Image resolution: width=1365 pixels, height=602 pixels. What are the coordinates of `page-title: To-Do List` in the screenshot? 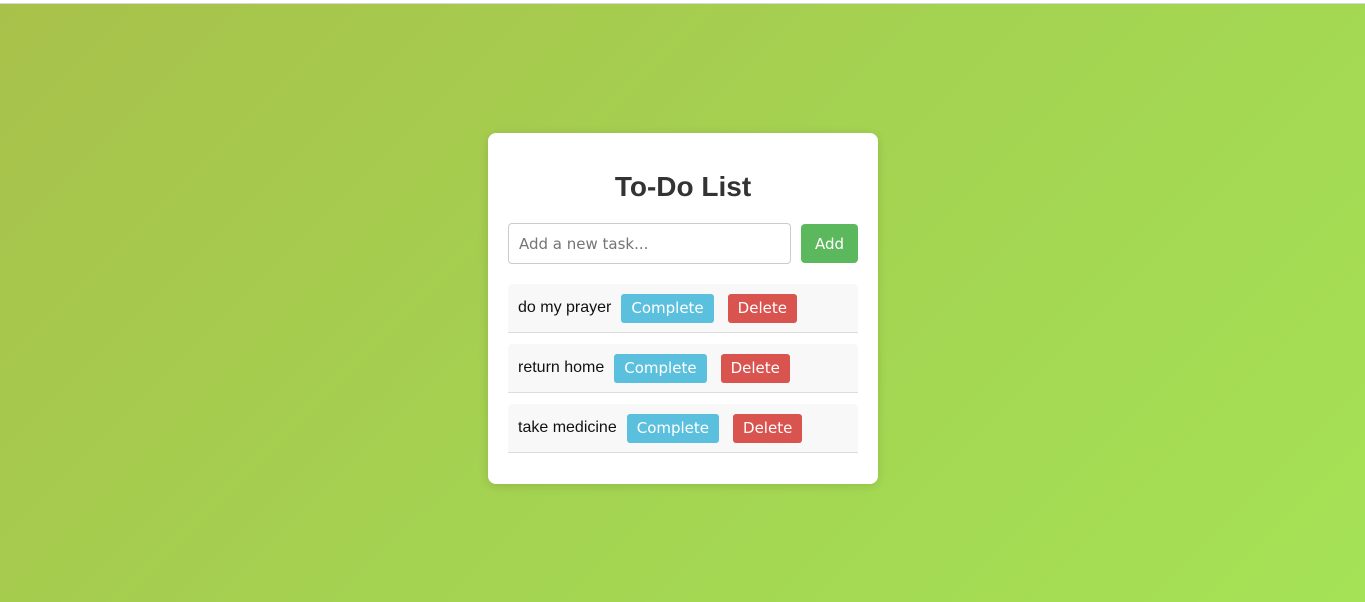 It's located at (683, 186).